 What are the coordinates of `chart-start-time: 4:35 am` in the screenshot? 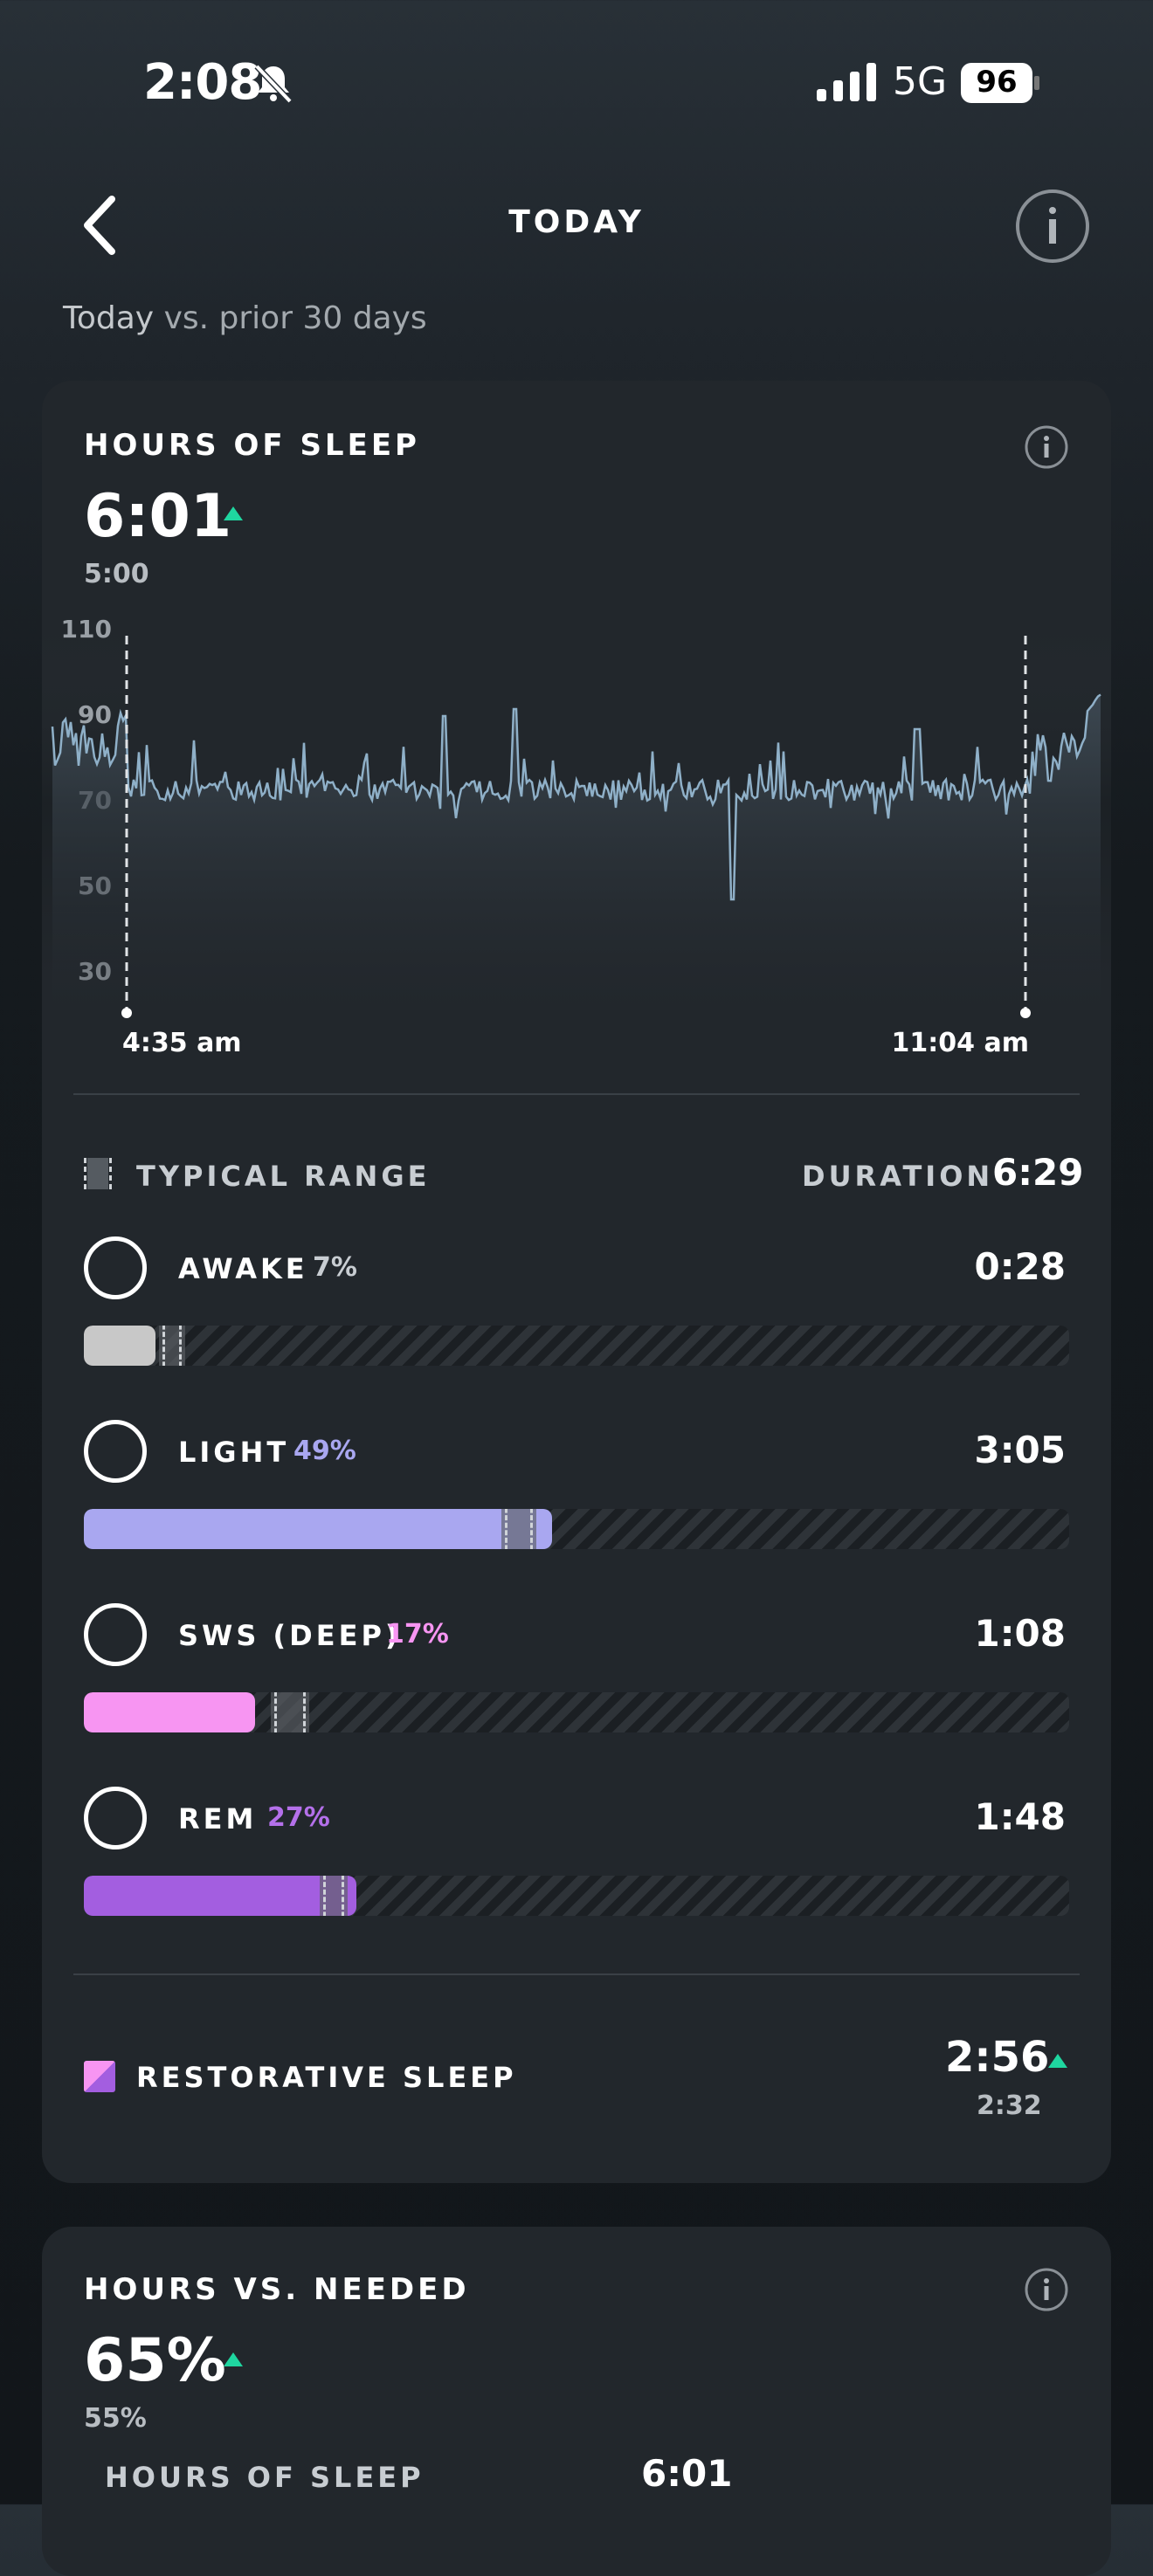 It's located at (182, 1043).